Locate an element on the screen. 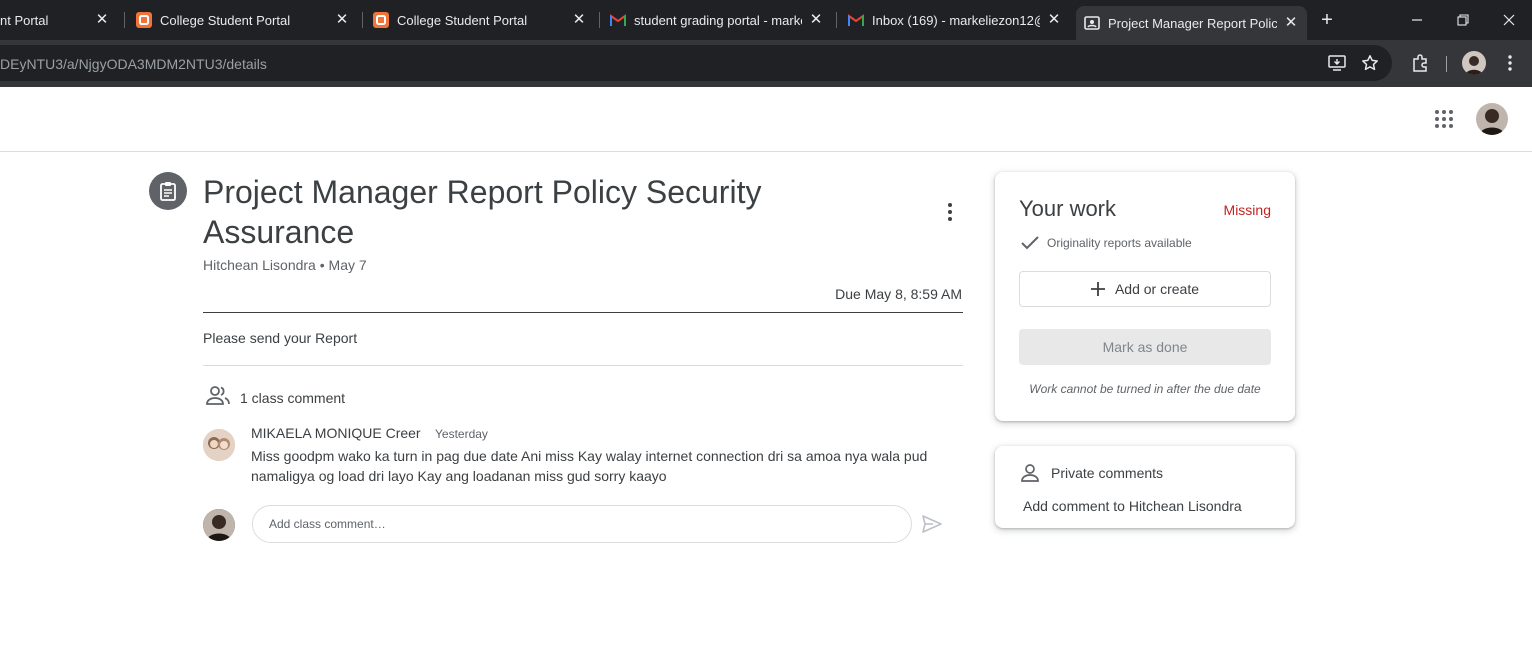 The width and height of the screenshot is (1532, 657). assignment-icon is located at coordinates (168, 191).